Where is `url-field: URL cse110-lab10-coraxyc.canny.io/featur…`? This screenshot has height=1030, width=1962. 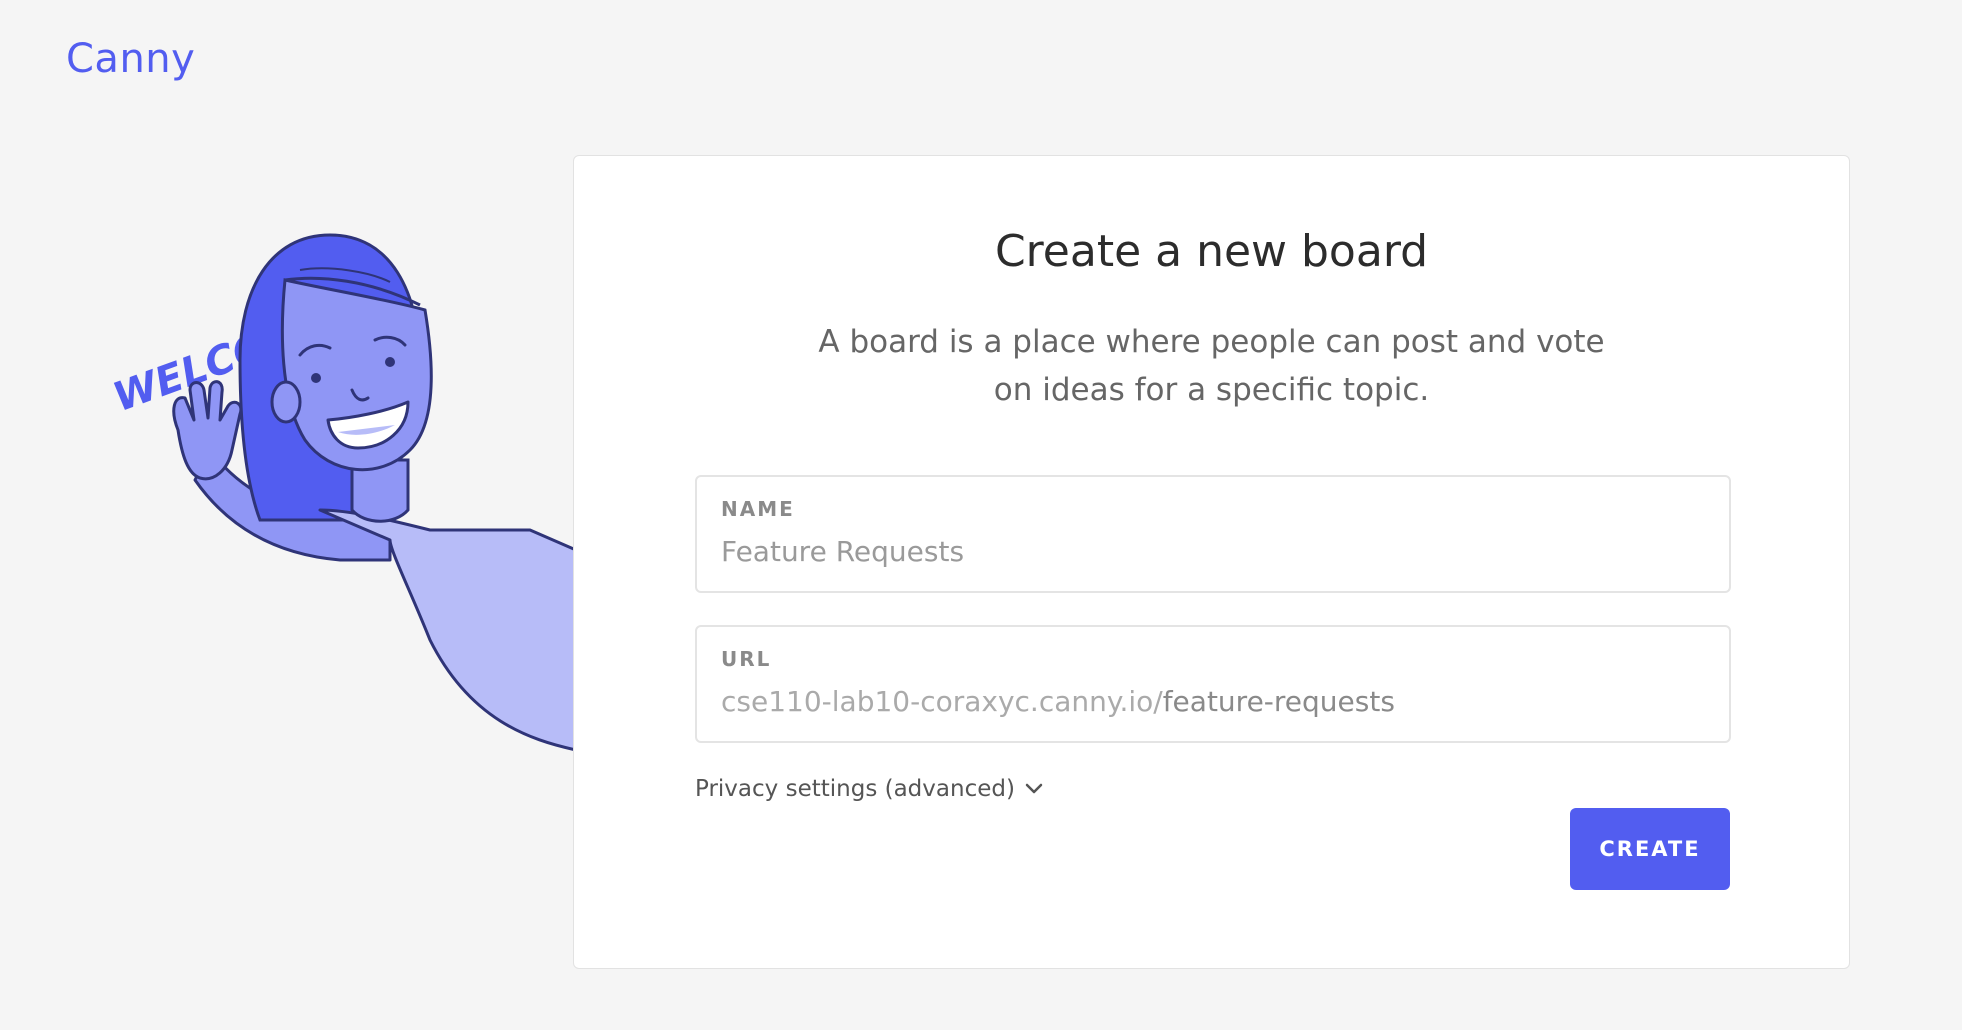
url-field: URL cse110-lab10-coraxyc.canny.io/featur… is located at coordinates (1213, 684).